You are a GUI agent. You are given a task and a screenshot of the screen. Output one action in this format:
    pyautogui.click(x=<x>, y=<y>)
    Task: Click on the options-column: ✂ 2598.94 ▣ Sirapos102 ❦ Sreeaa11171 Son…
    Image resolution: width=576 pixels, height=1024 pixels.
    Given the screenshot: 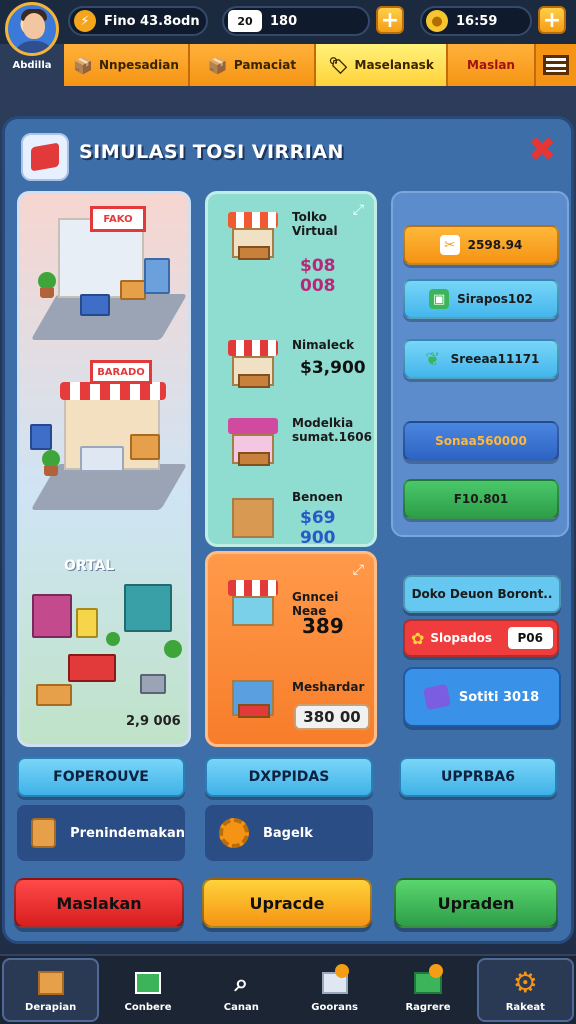 What is the action you would take?
    pyautogui.click(x=480, y=364)
    